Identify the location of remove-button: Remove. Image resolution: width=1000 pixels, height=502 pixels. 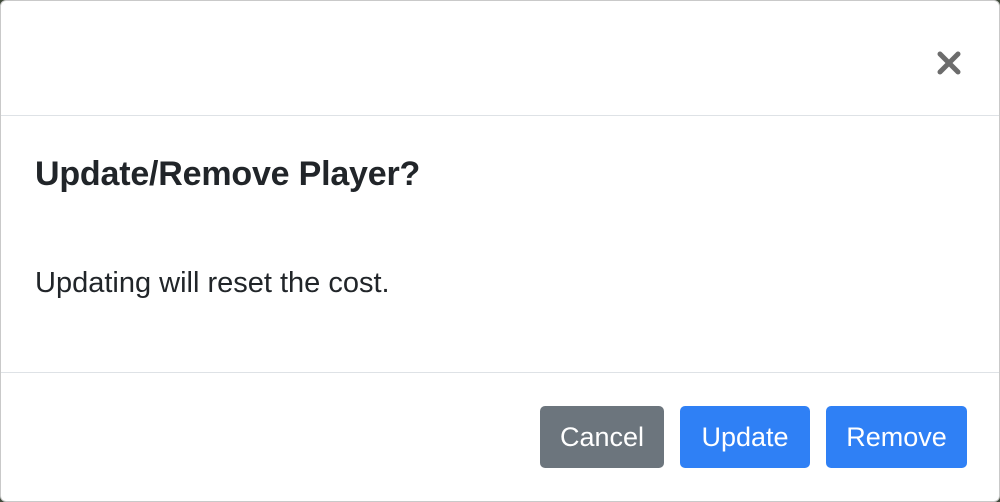
(896, 437).